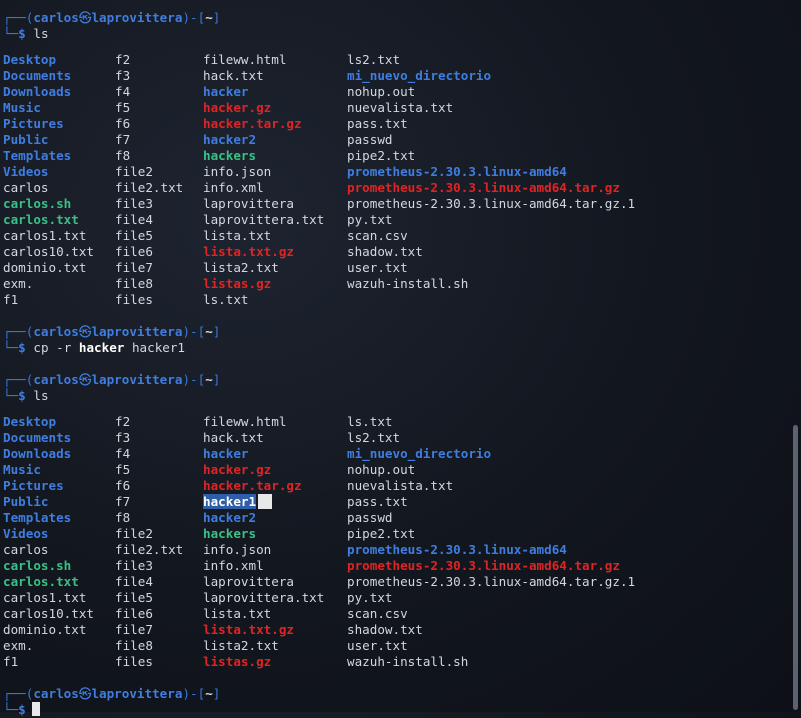 The height and width of the screenshot is (718, 801). What do you see at coordinates (491, 581) in the screenshot?
I see `ls-entry: prometheus-2.30.3.linux-amd64.tar.gz.1` at bounding box center [491, 581].